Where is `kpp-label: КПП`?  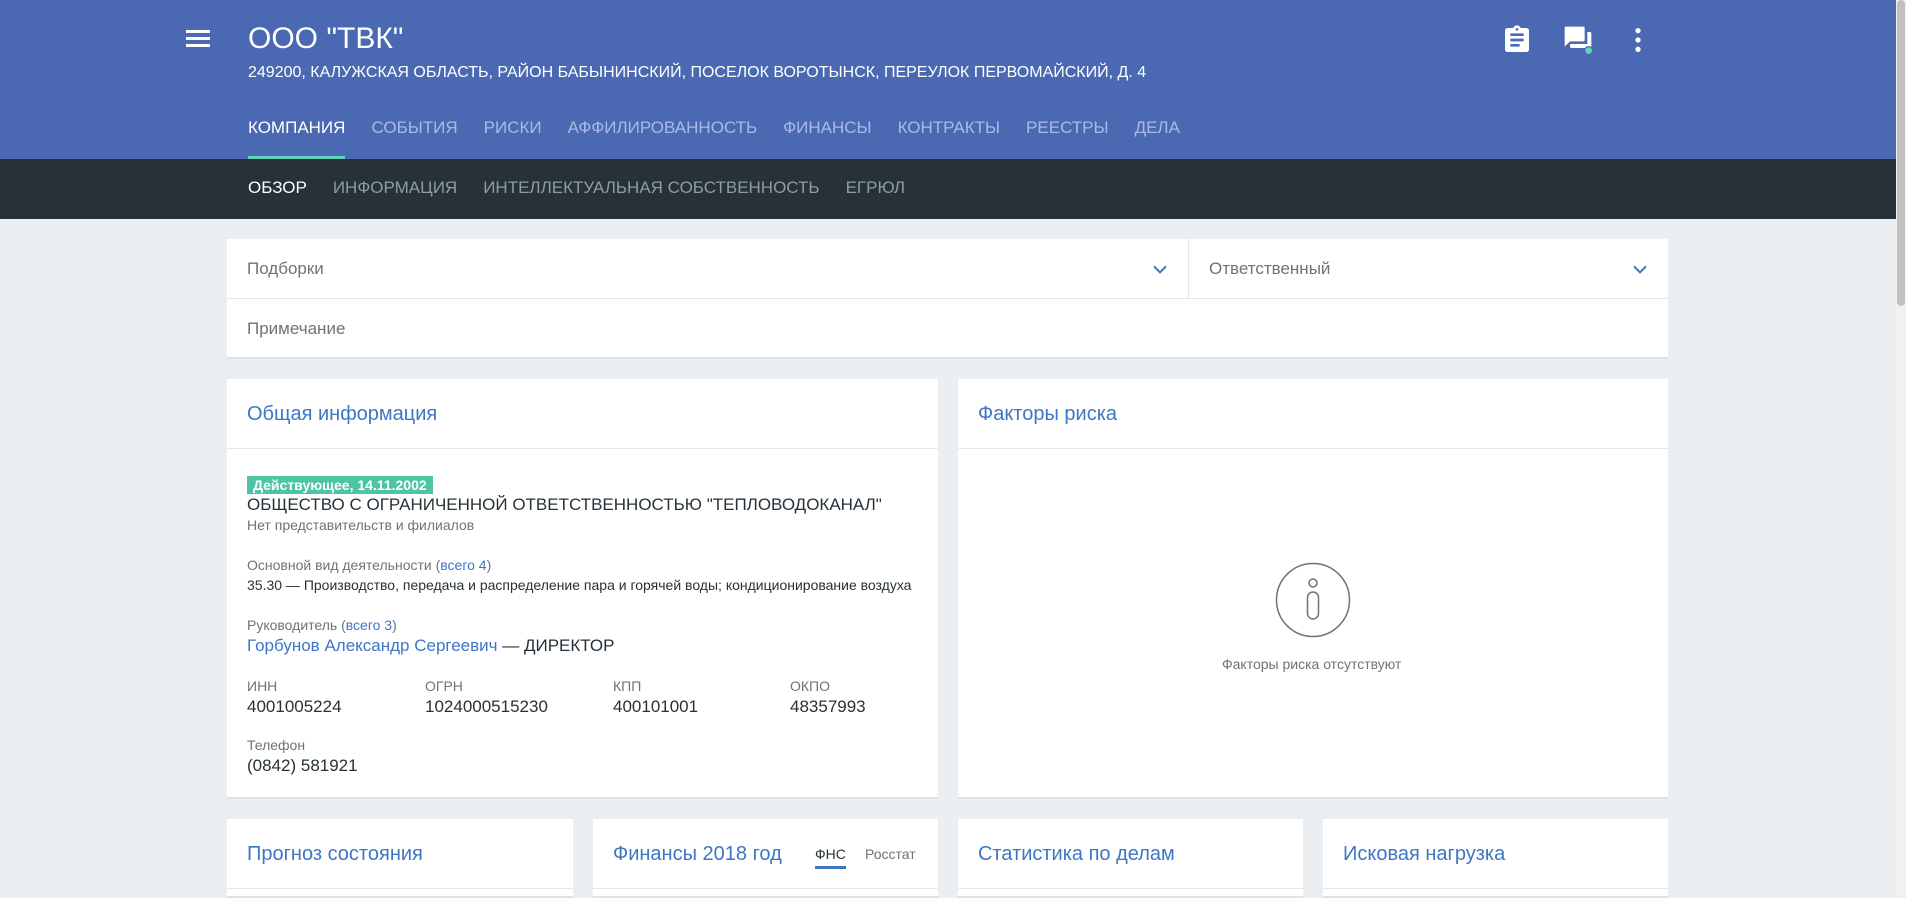
kpp-label: КПП is located at coordinates (627, 686).